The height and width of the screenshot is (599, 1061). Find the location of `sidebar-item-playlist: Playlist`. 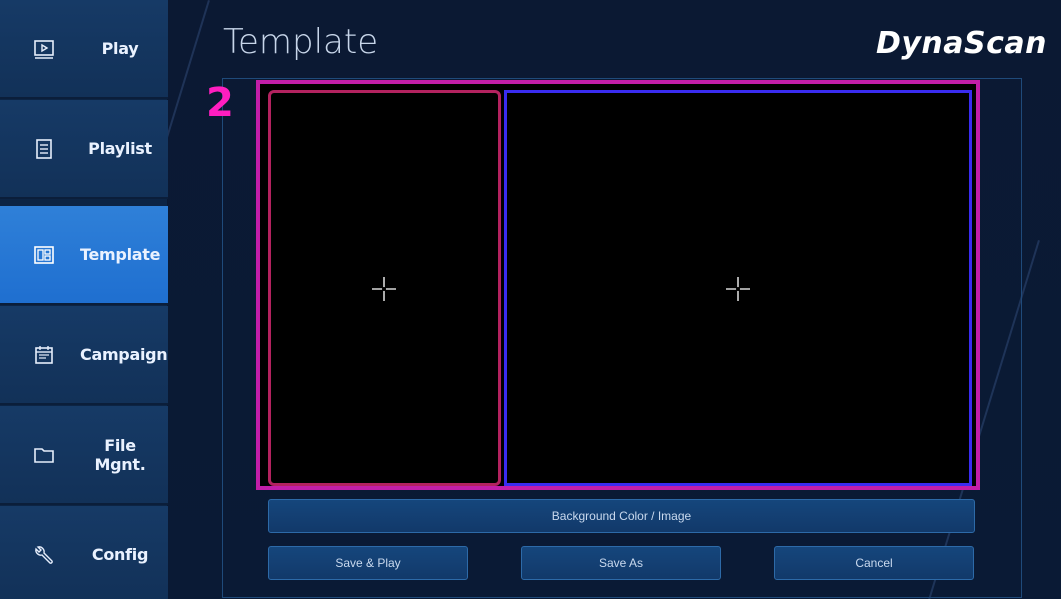

sidebar-item-playlist: Playlist is located at coordinates (84, 149).